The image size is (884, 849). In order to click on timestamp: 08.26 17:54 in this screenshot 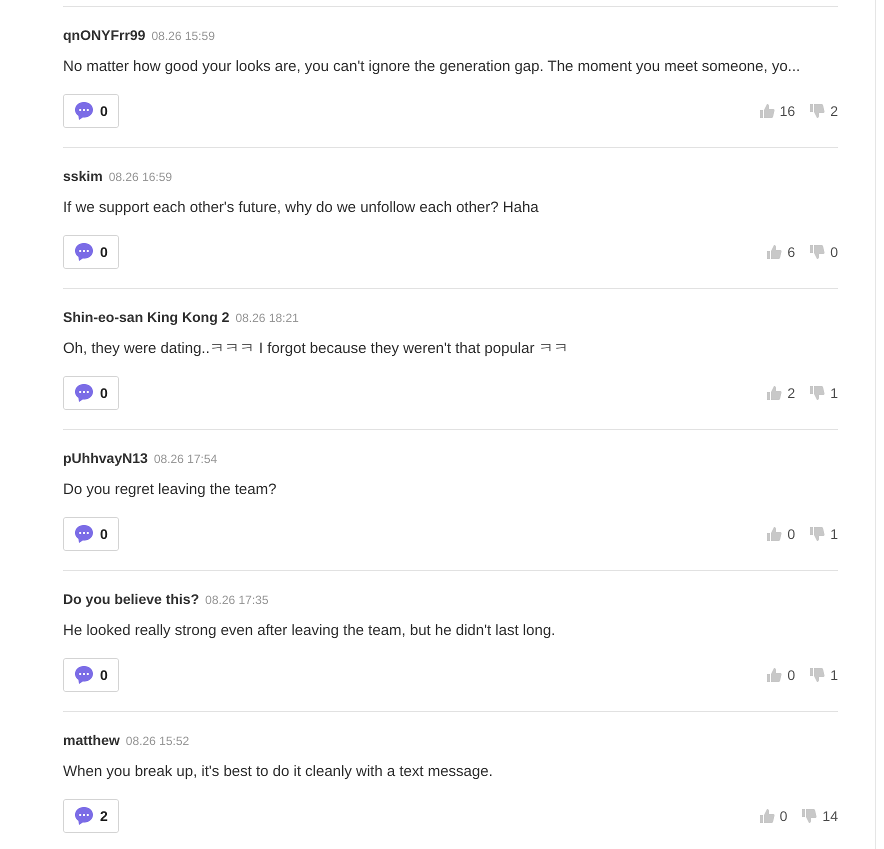, I will do `click(186, 459)`.